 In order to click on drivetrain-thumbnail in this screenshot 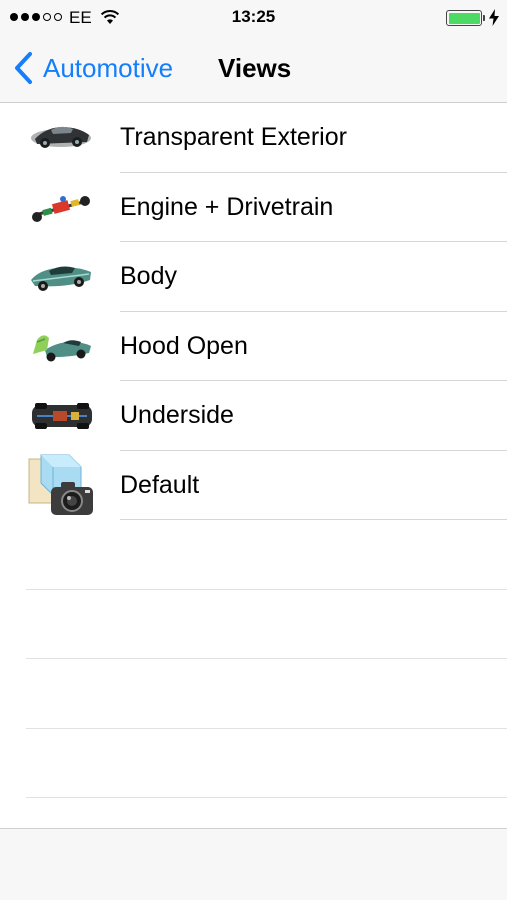, I will do `click(61, 208)`.